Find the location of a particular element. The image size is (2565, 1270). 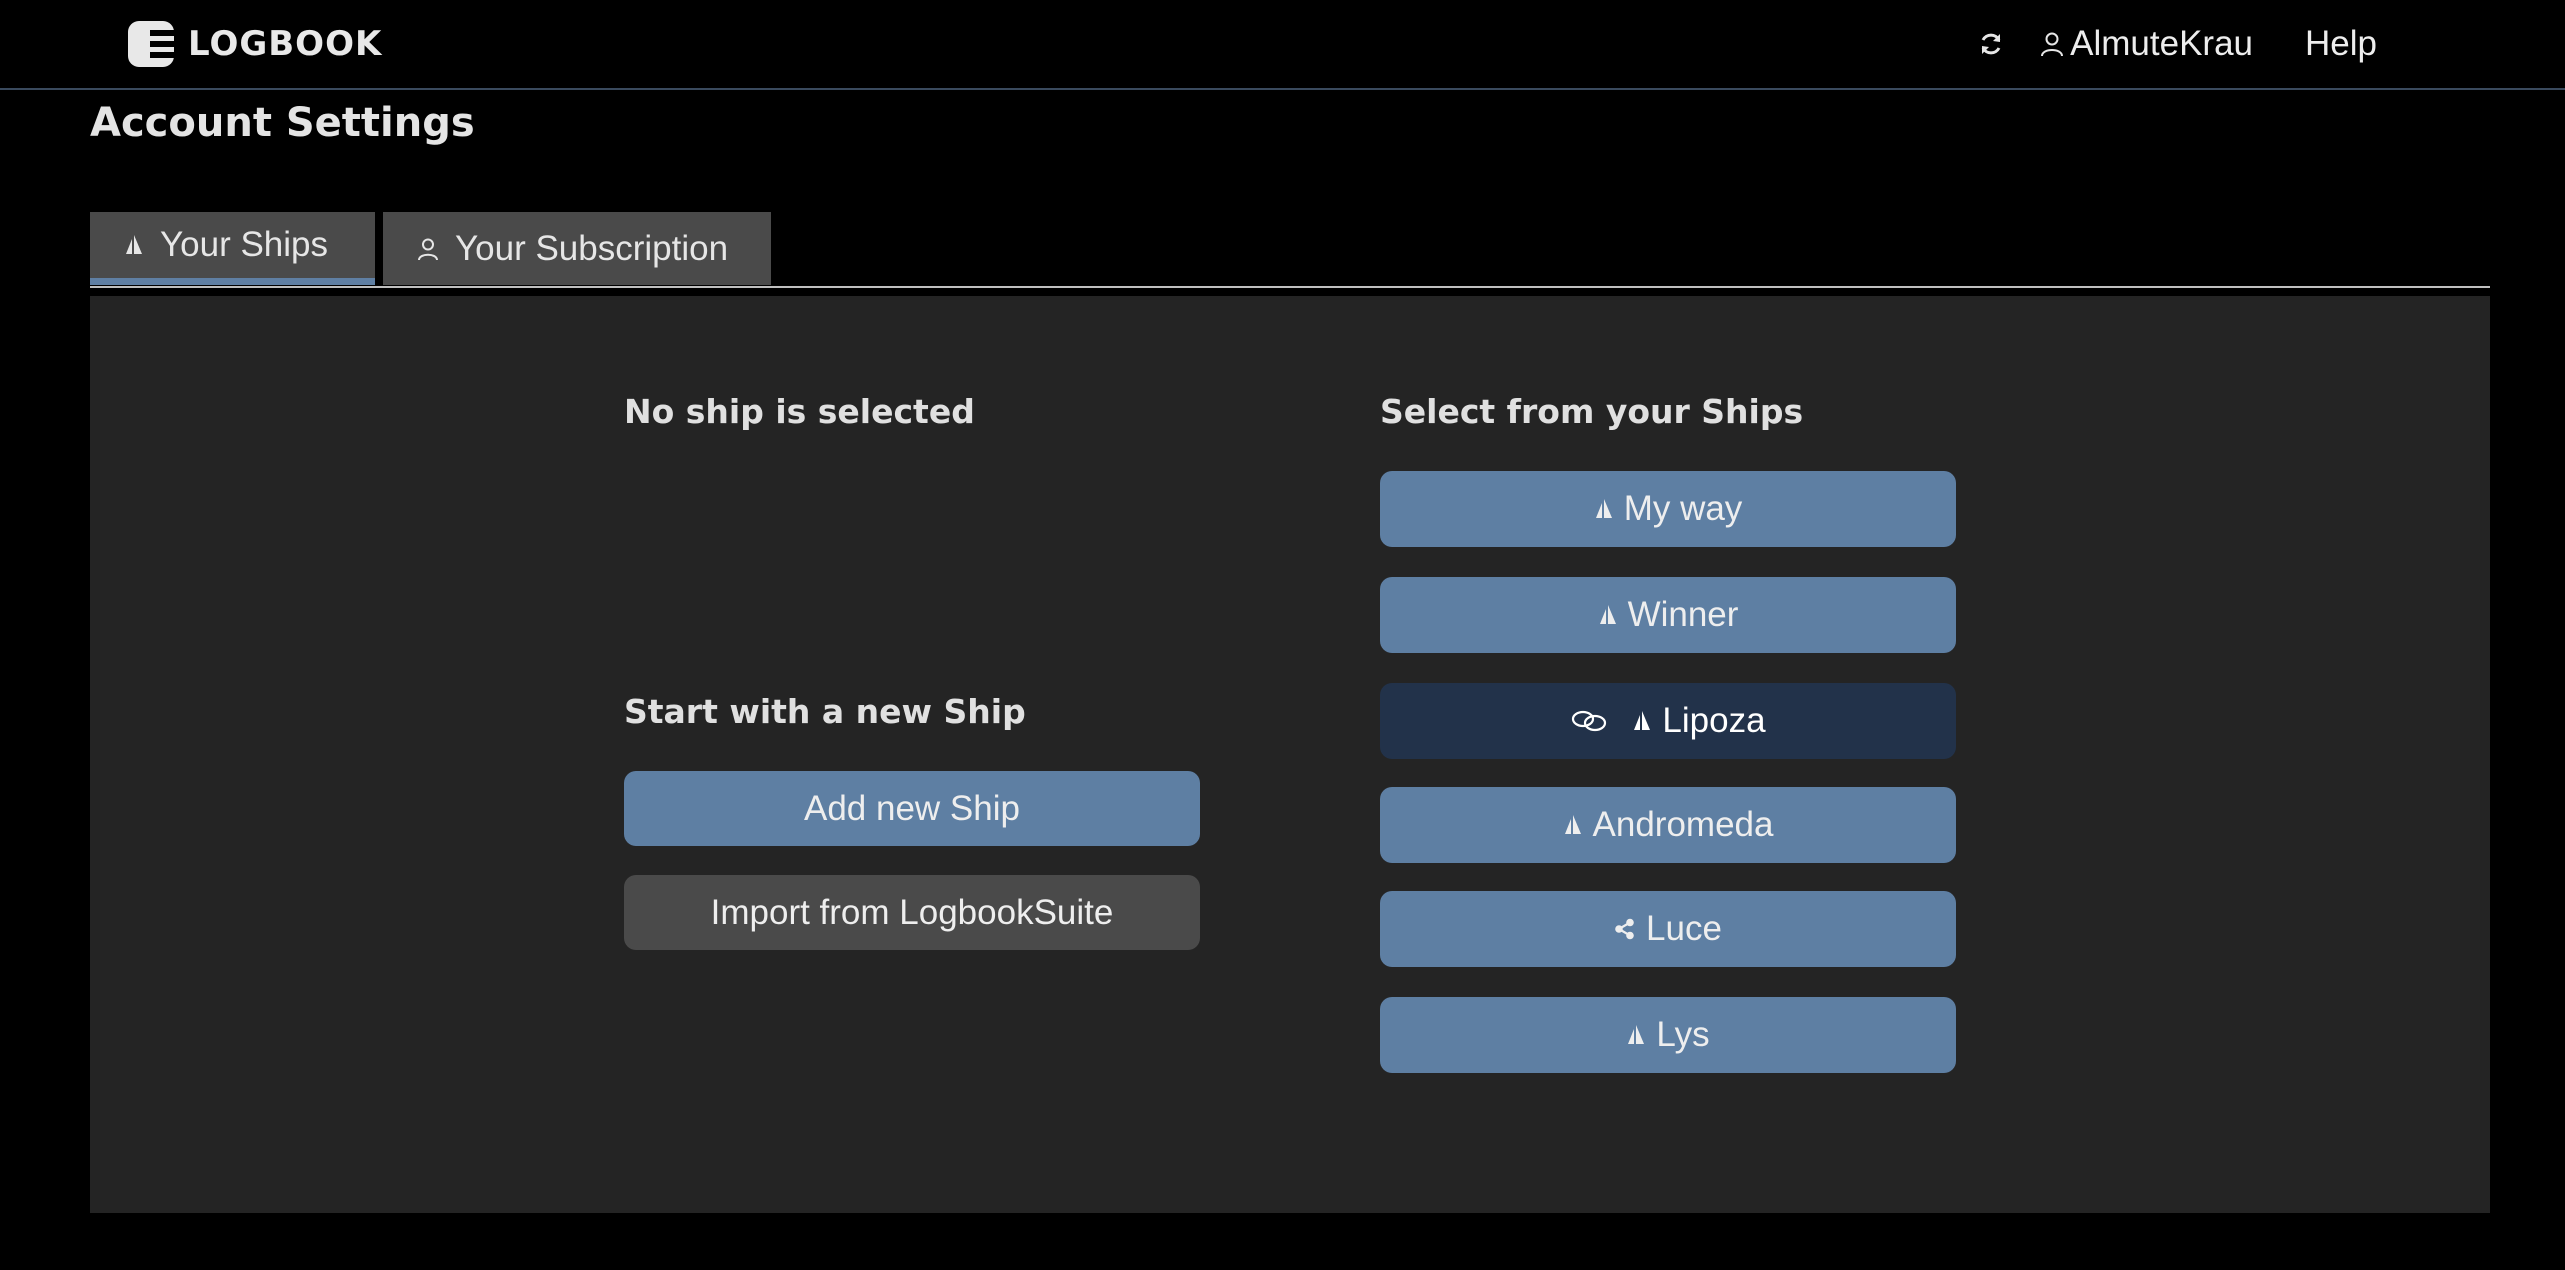

page-title: Account Settings is located at coordinates (282, 123).